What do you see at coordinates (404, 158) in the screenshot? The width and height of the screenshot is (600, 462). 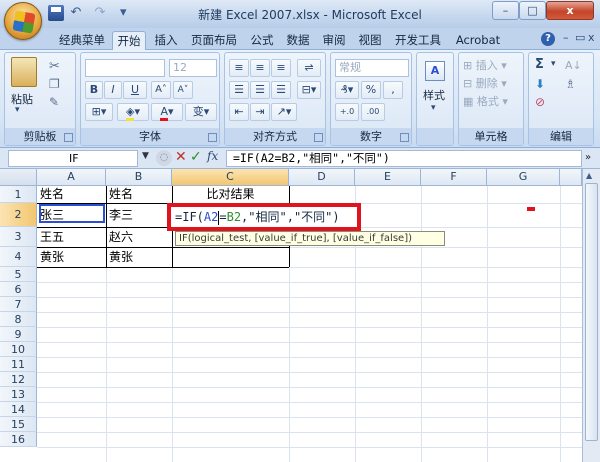 I see `formula-input: =IF(A2=B2,"相同","不同")` at bounding box center [404, 158].